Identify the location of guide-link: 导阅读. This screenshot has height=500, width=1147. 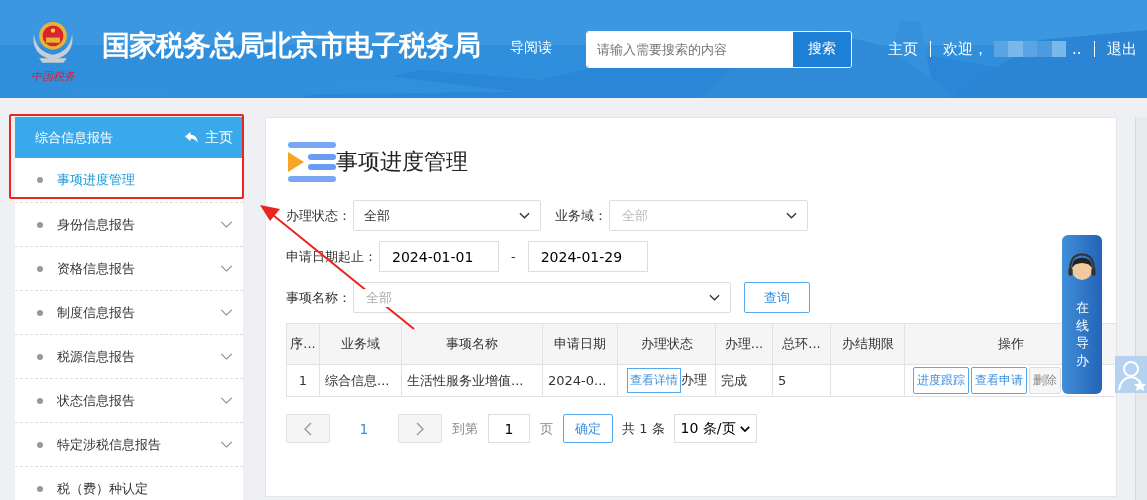
(531, 48).